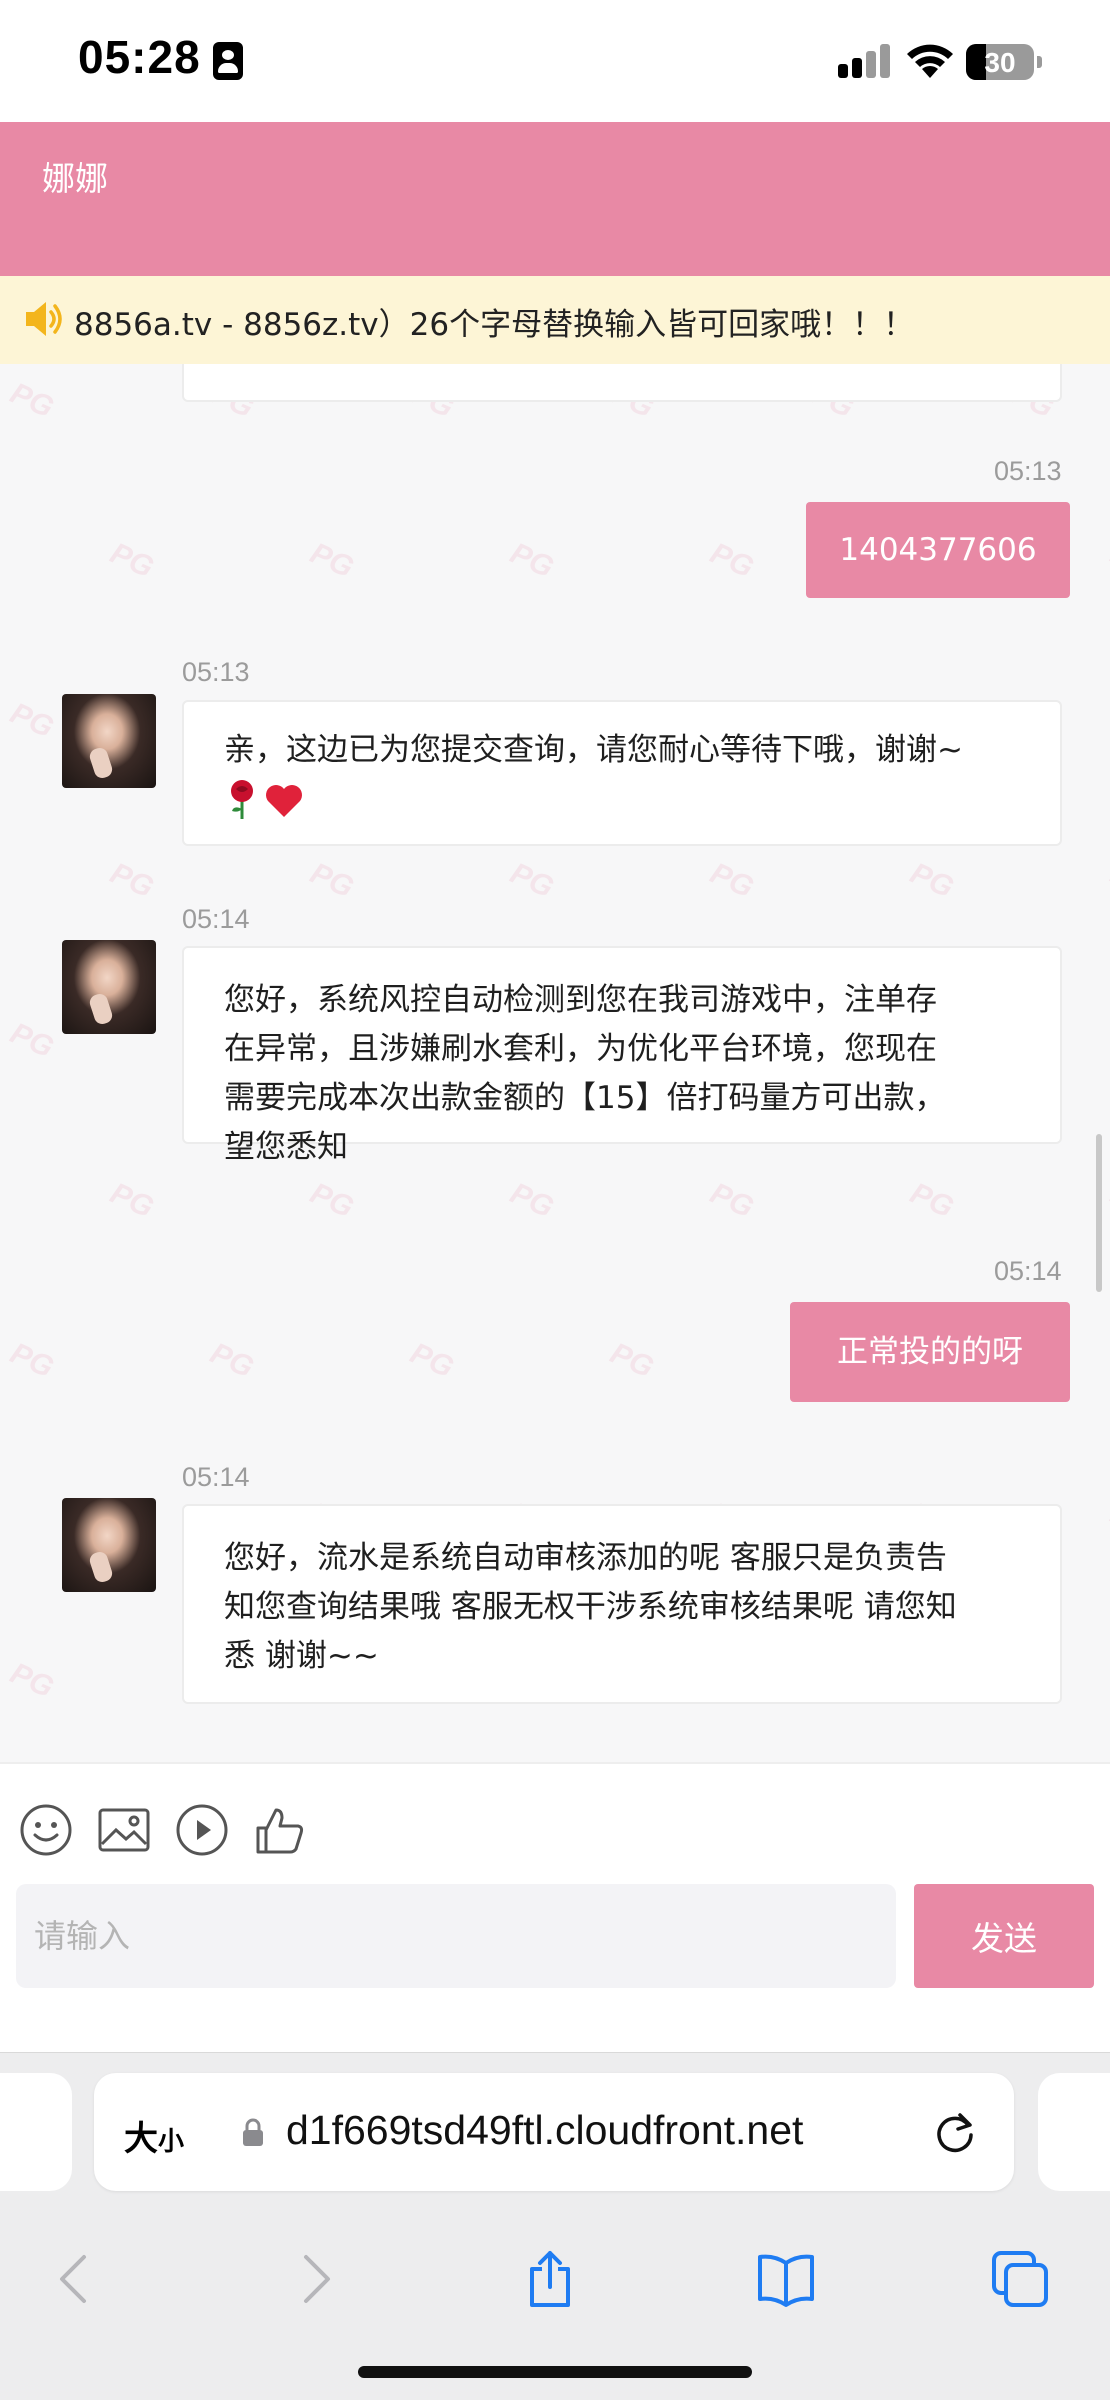 Image resolution: width=1110 pixels, height=2400 pixels. I want to click on status-time: 05:28, so click(139, 57).